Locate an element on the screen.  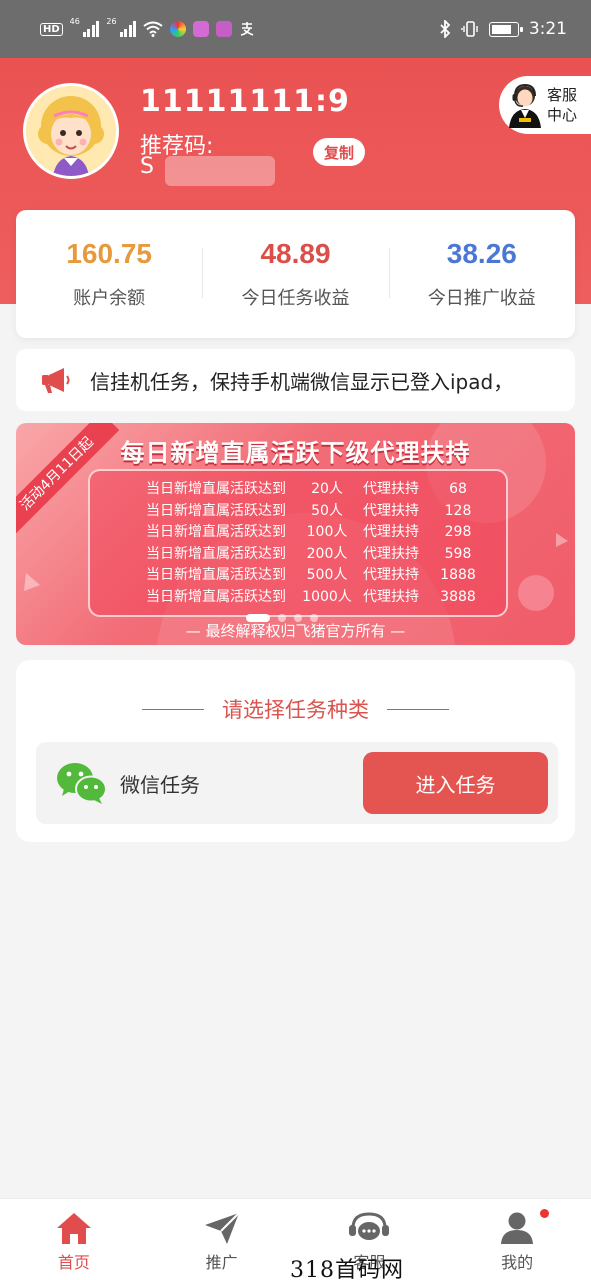
tab-home: 首页 is located at coordinates (74, 1239).